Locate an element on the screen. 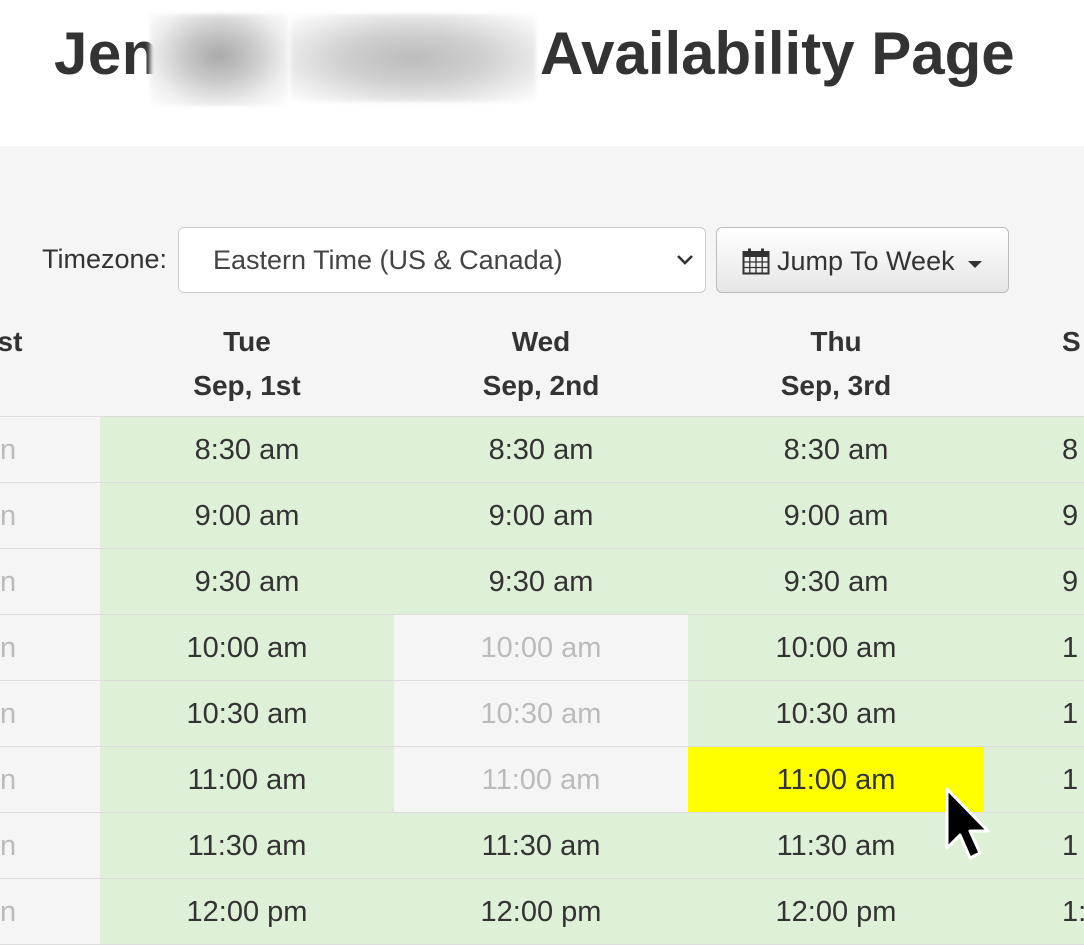 The image size is (1084, 945). column-header-wed: Wed Sep, 2nd is located at coordinates (541, 362).